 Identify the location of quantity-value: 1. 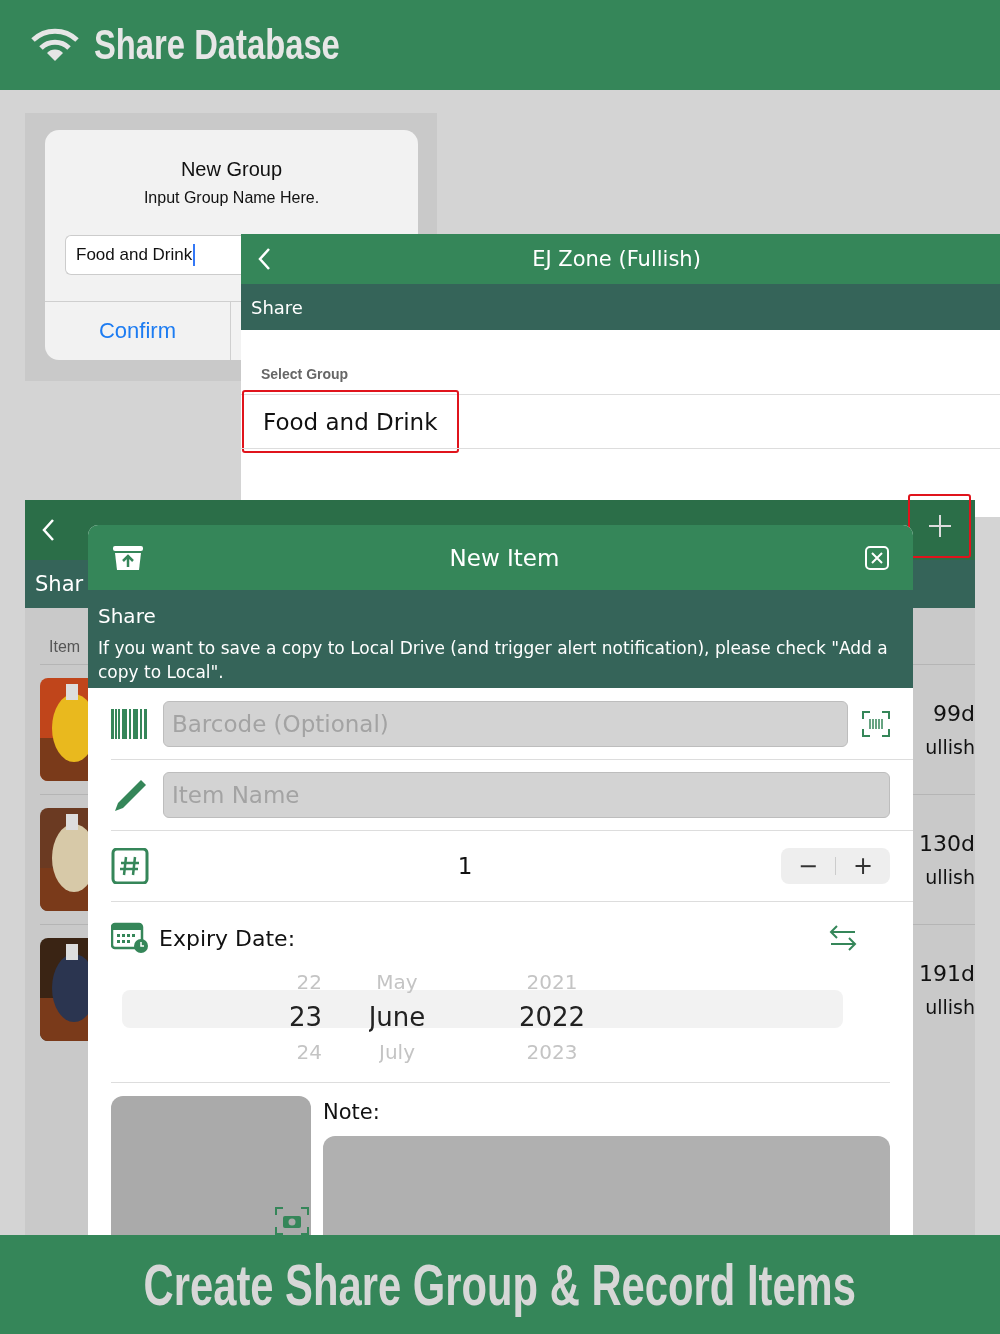
(465, 866).